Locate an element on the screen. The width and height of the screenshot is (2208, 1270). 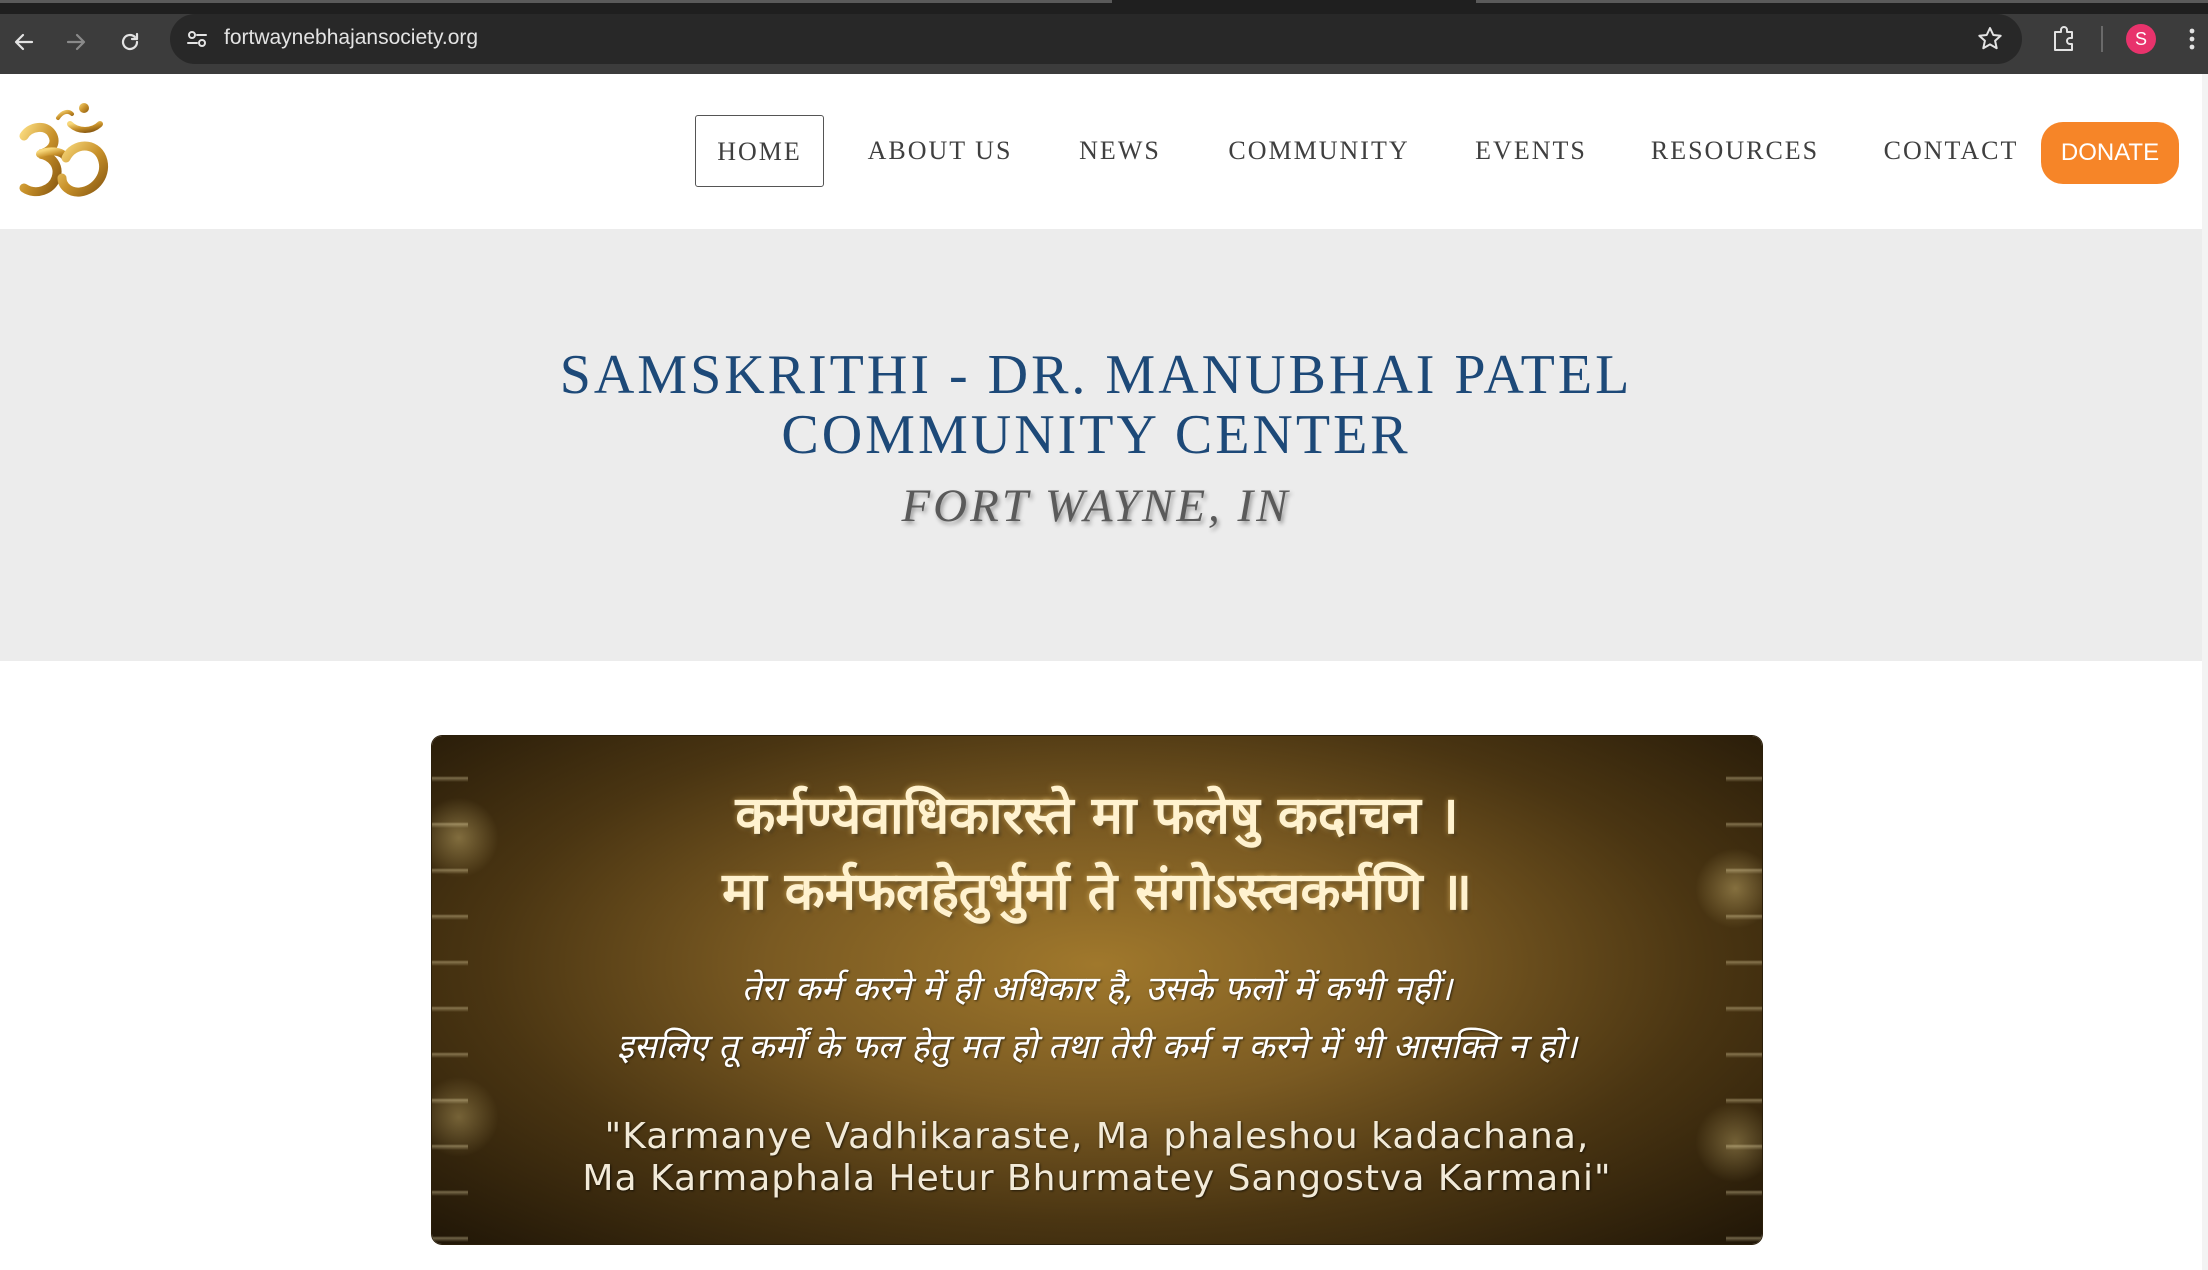
address-bar: fortwaynebhajansociety.org is located at coordinates (1096, 39).